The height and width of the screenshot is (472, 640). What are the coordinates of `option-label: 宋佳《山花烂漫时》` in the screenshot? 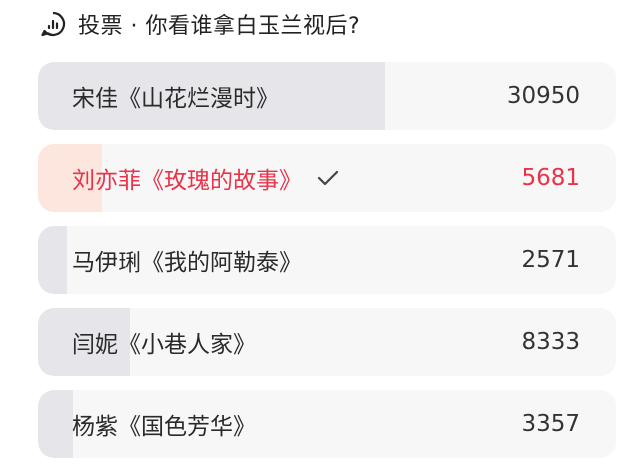 It's located at (175, 99).